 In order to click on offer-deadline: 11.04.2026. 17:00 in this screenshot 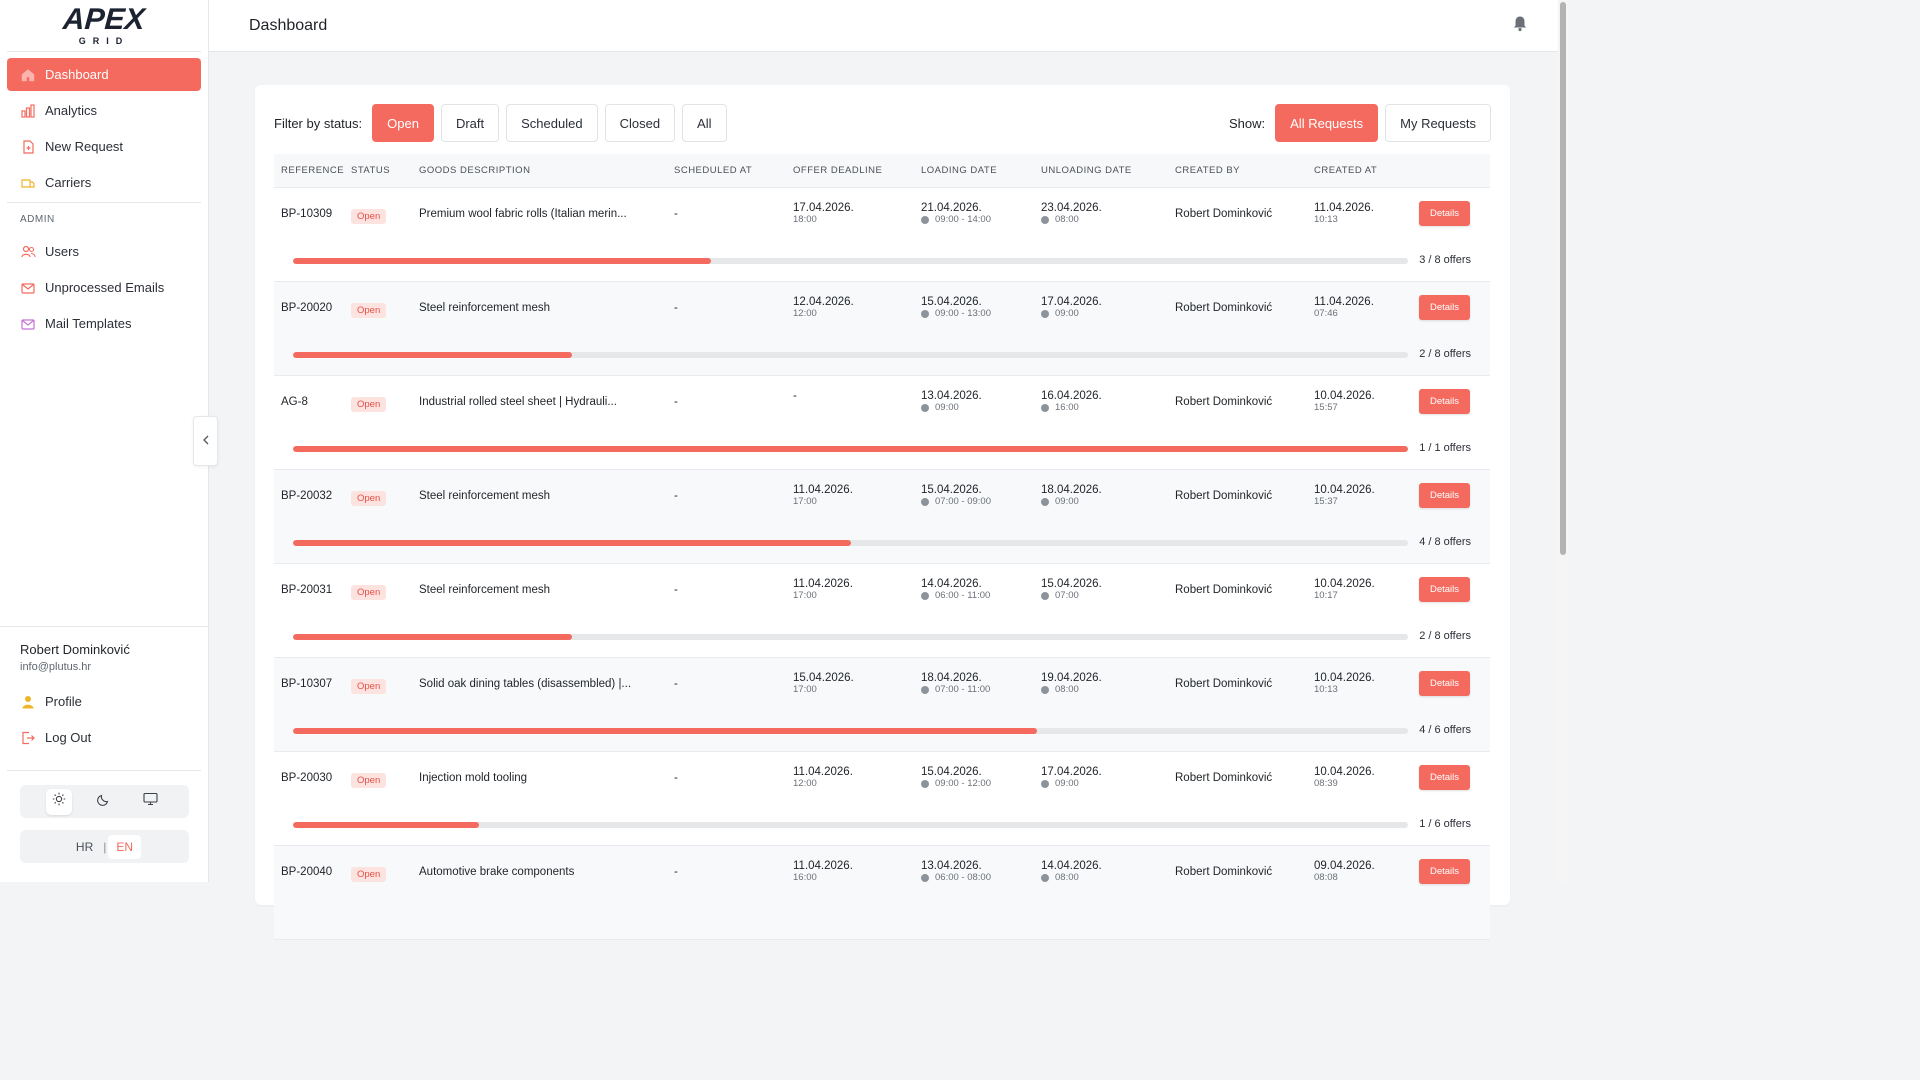, I will do `click(823, 589)`.